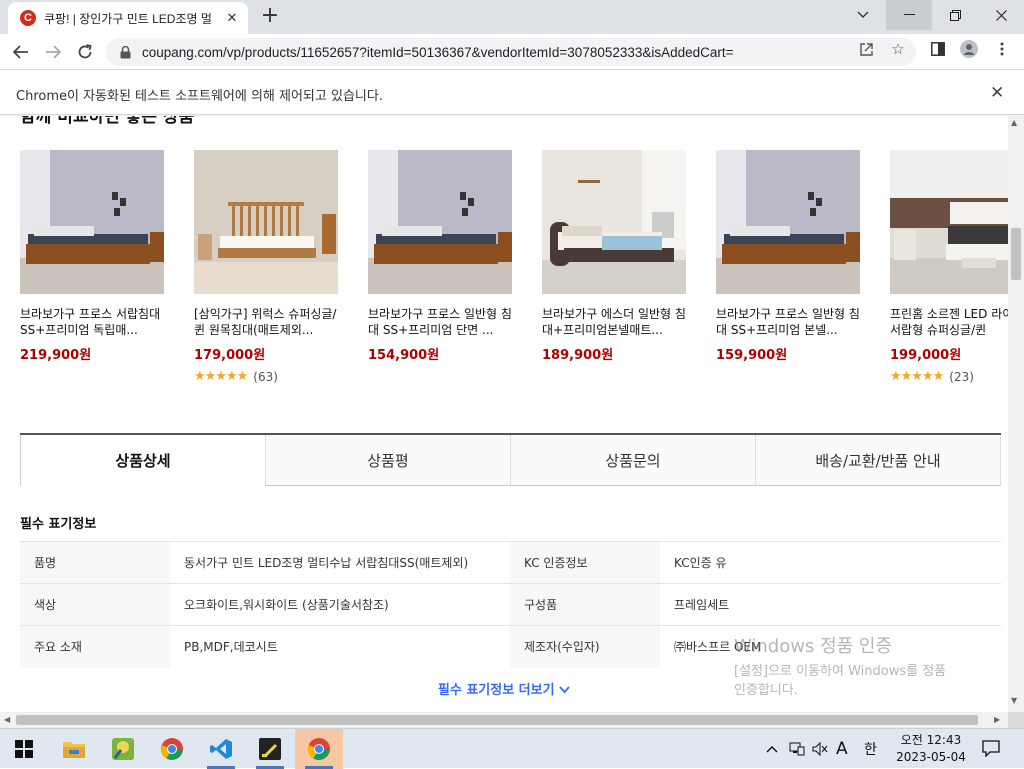  I want to click on product-price: 189,900원, so click(578, 355).